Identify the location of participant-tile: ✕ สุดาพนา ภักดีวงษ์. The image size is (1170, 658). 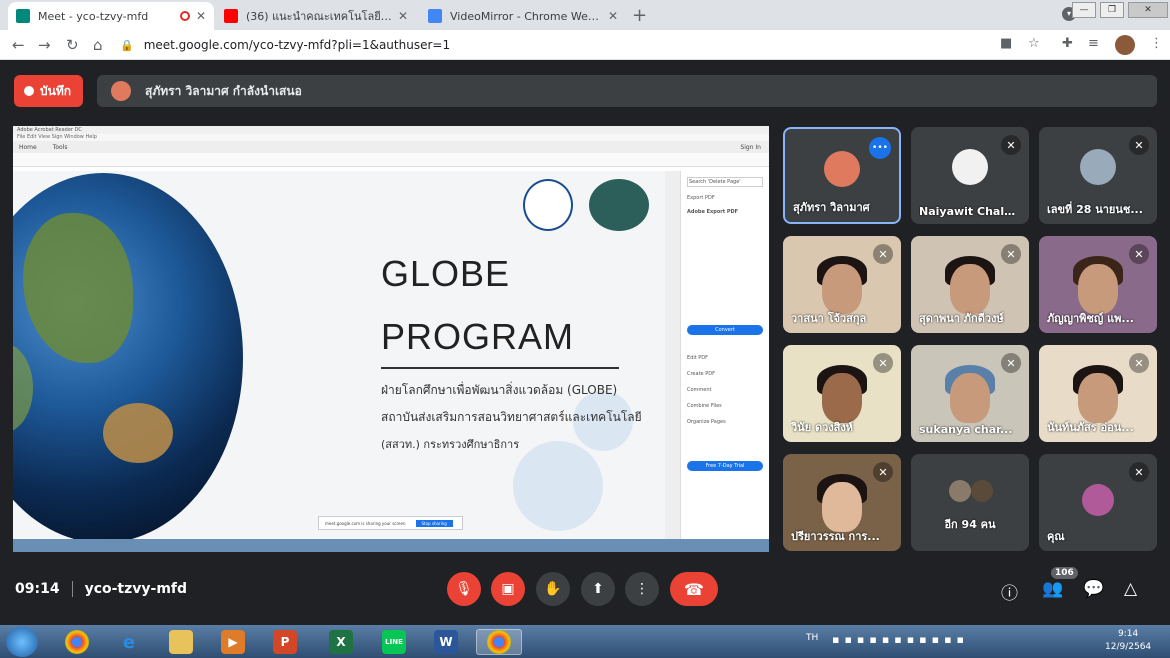
(970, 284).